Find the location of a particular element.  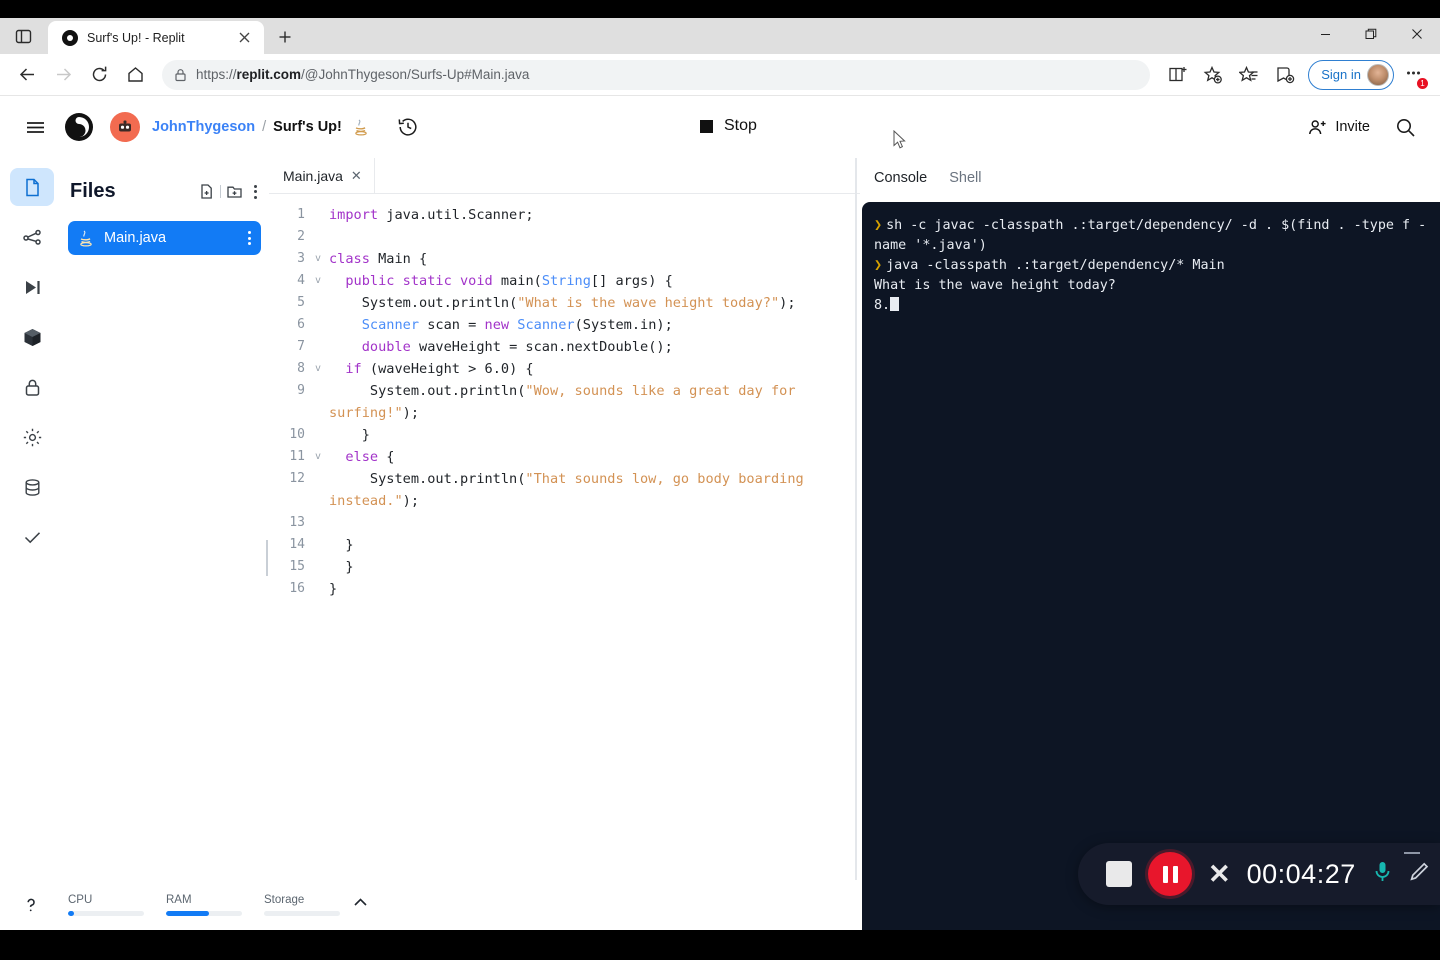

resource-meter: Storage is located at coordinates (302, 905).